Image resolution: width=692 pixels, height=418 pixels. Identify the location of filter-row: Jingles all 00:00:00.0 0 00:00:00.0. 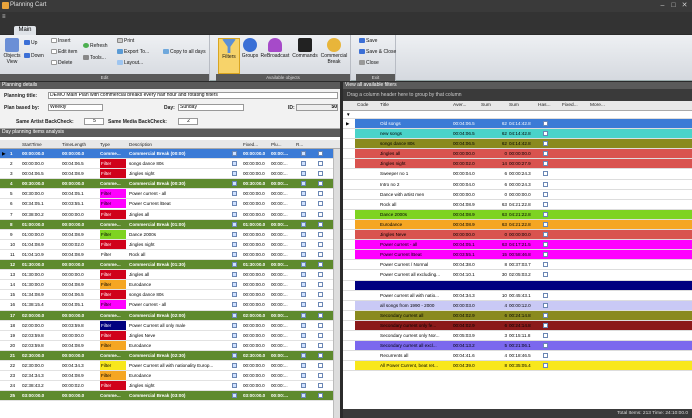
(517, 154).